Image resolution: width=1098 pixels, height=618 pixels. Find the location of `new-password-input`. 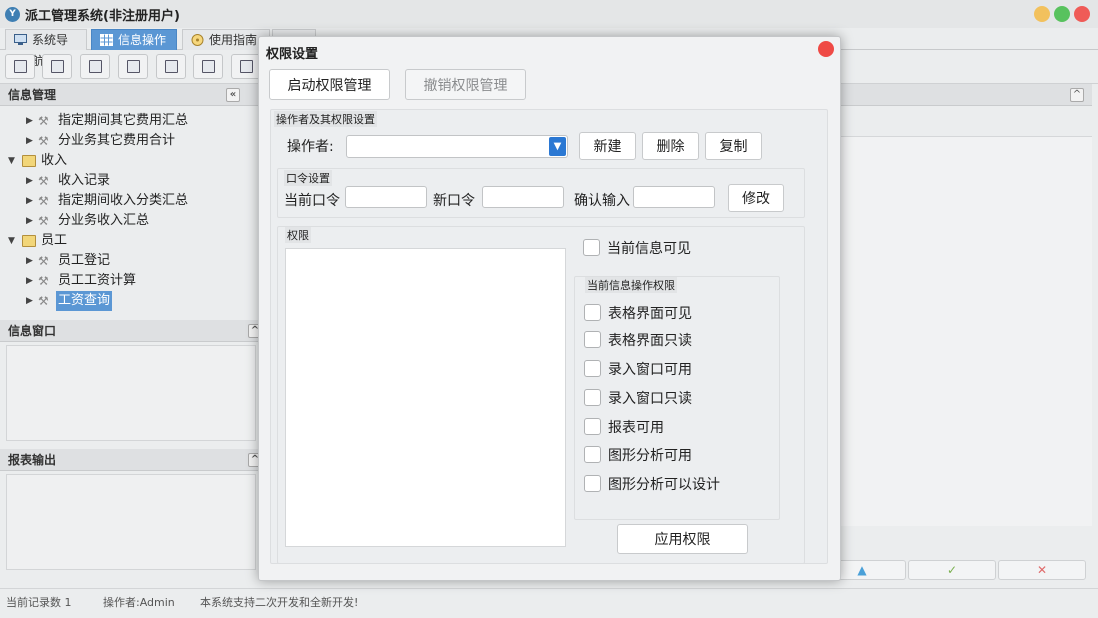

new-password-input is located at coordinates (523, 197).